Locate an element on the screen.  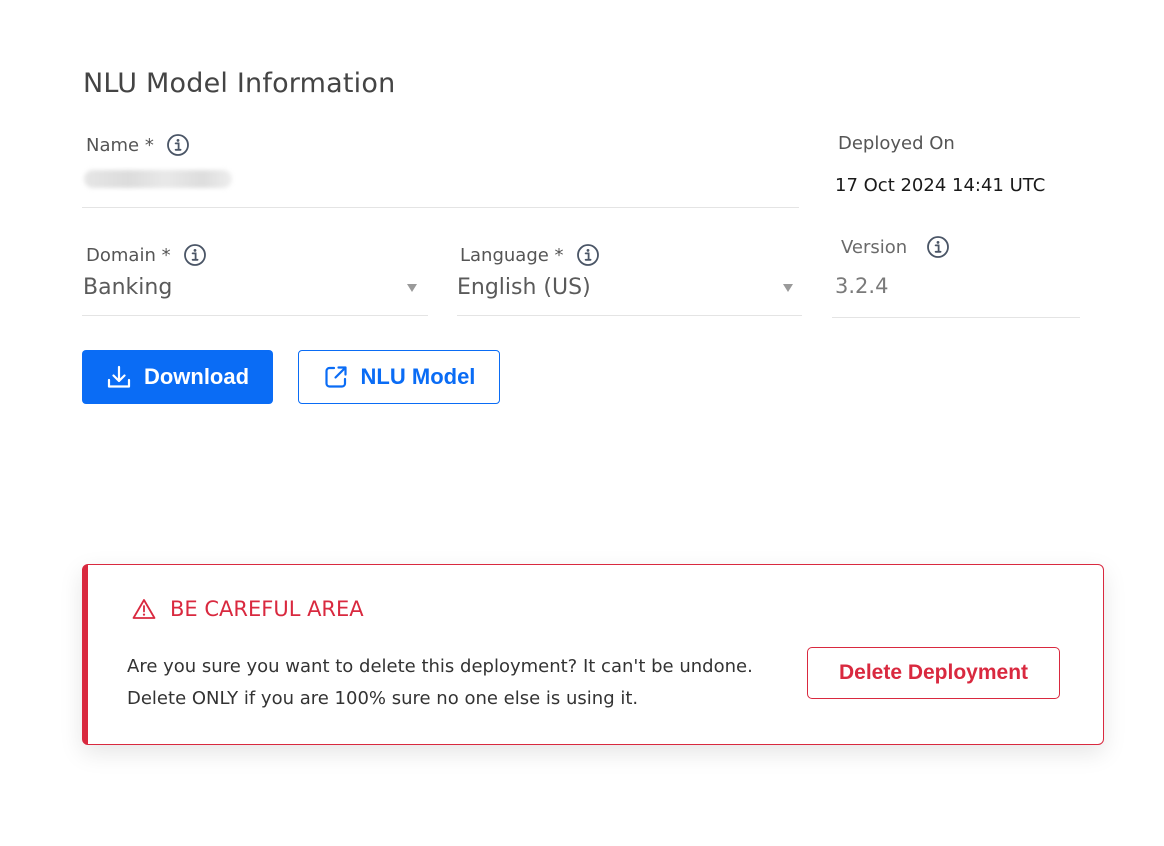
version-value: 3.2.4 is located at coordinates (862, 286).